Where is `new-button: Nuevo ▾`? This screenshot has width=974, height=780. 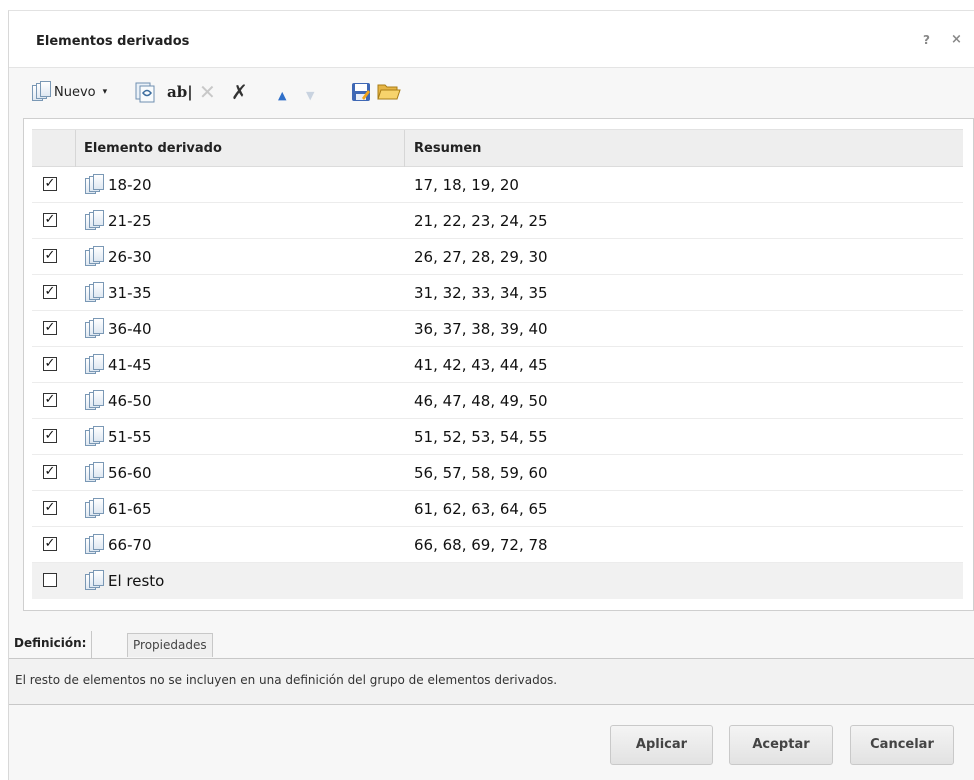 new-button: Nuevo ▾ is located at coordinates (68, 92).